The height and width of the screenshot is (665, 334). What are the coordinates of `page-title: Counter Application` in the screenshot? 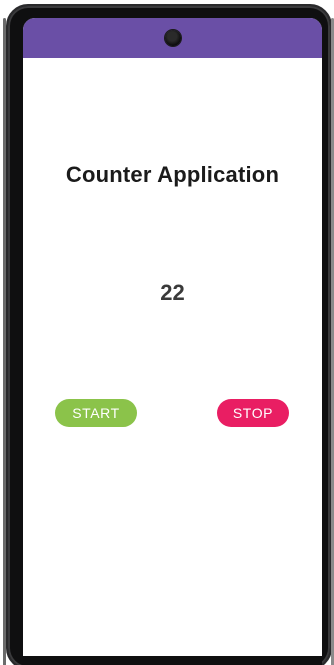 It's located at (172, 174).